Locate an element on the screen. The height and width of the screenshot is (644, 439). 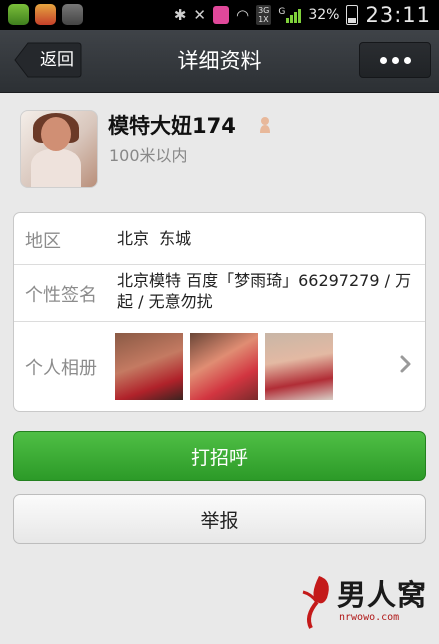
signature-row: 个性签名 北京模特 百度「梦雨琦」66297279 / 万起 / 无意勿扰 is located at coordinates (219, 293).